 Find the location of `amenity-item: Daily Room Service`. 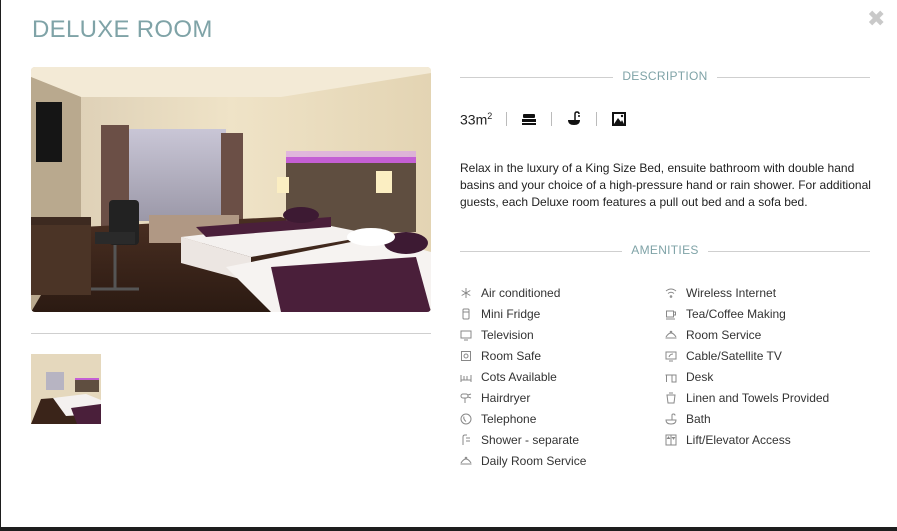

amenity-item: Daily Room Service is located at coordinates (523, 460).